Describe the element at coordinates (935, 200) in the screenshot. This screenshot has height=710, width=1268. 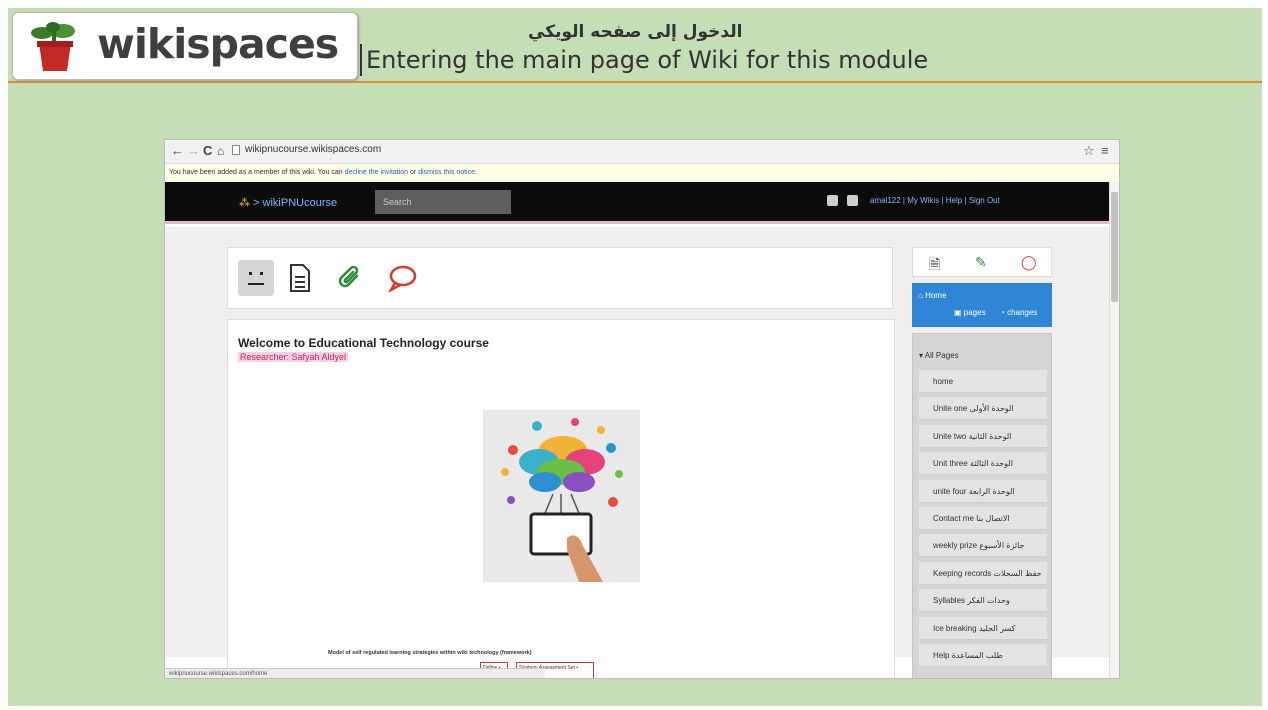
I see `user-links: amal122 | My Wikis | Help | Sign Out` at that location.